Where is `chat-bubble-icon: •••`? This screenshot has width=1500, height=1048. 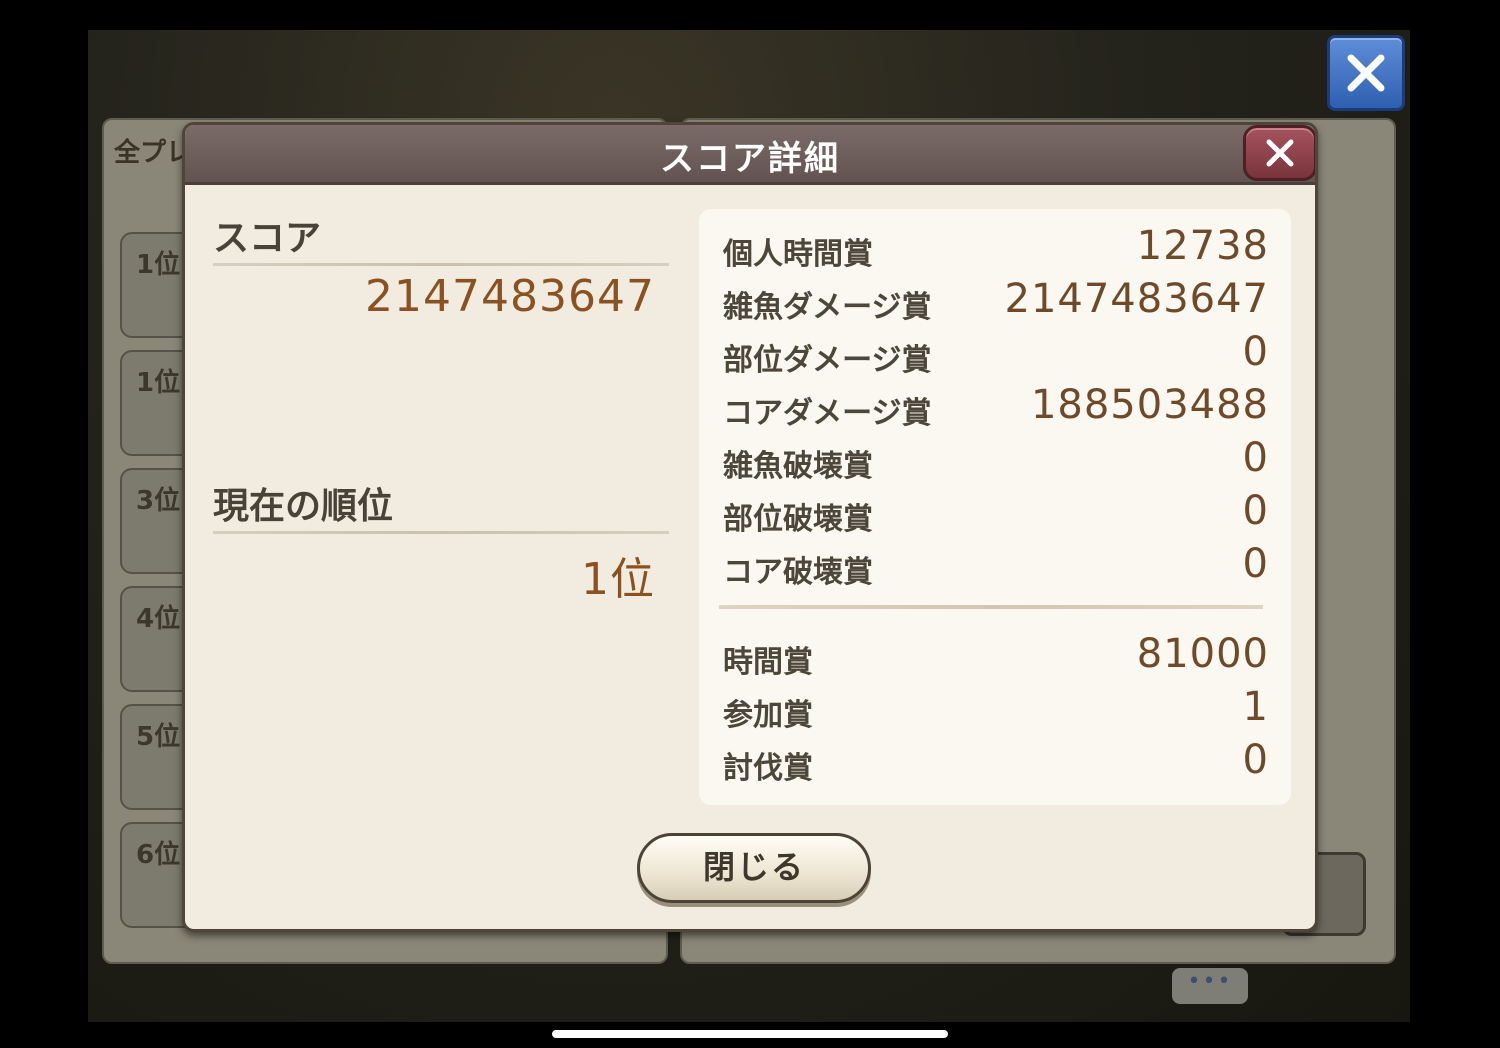 chat-bubble-icon: ••• is located at coordinates (1210, 986).